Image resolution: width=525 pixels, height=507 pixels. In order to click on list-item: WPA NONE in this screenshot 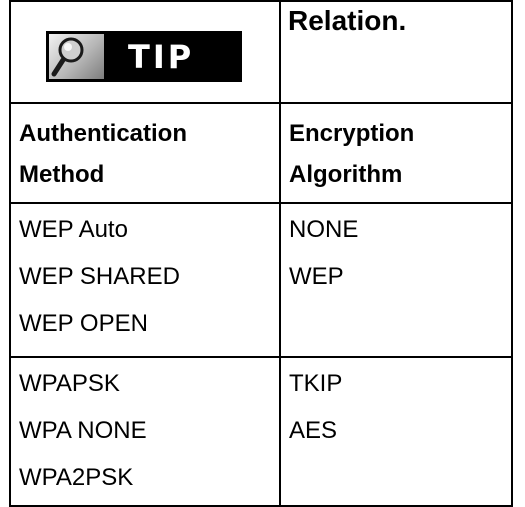, I will do `click(83, 430)`.